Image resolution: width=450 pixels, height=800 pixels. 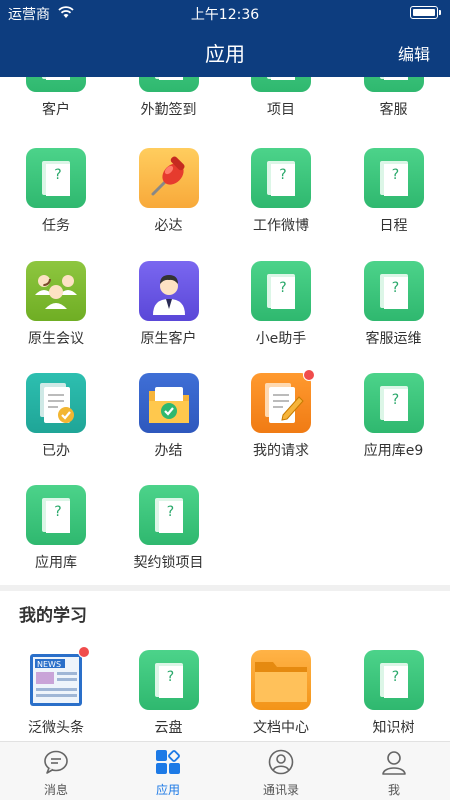 What do you see at coordinates (56, 403) in the screenshot?
I see `done-docs-icon` at bounding box center [56, 403].